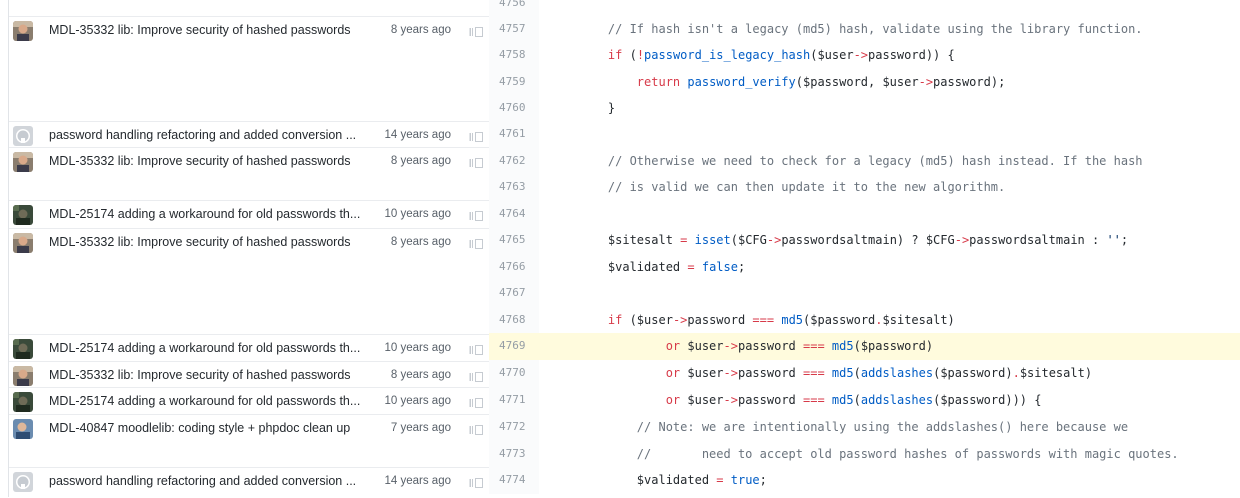  What do you see at coordinates (630, 240) in the screenshot?
I see `code-token: $sitesalt` at bounding box center [630, 240].